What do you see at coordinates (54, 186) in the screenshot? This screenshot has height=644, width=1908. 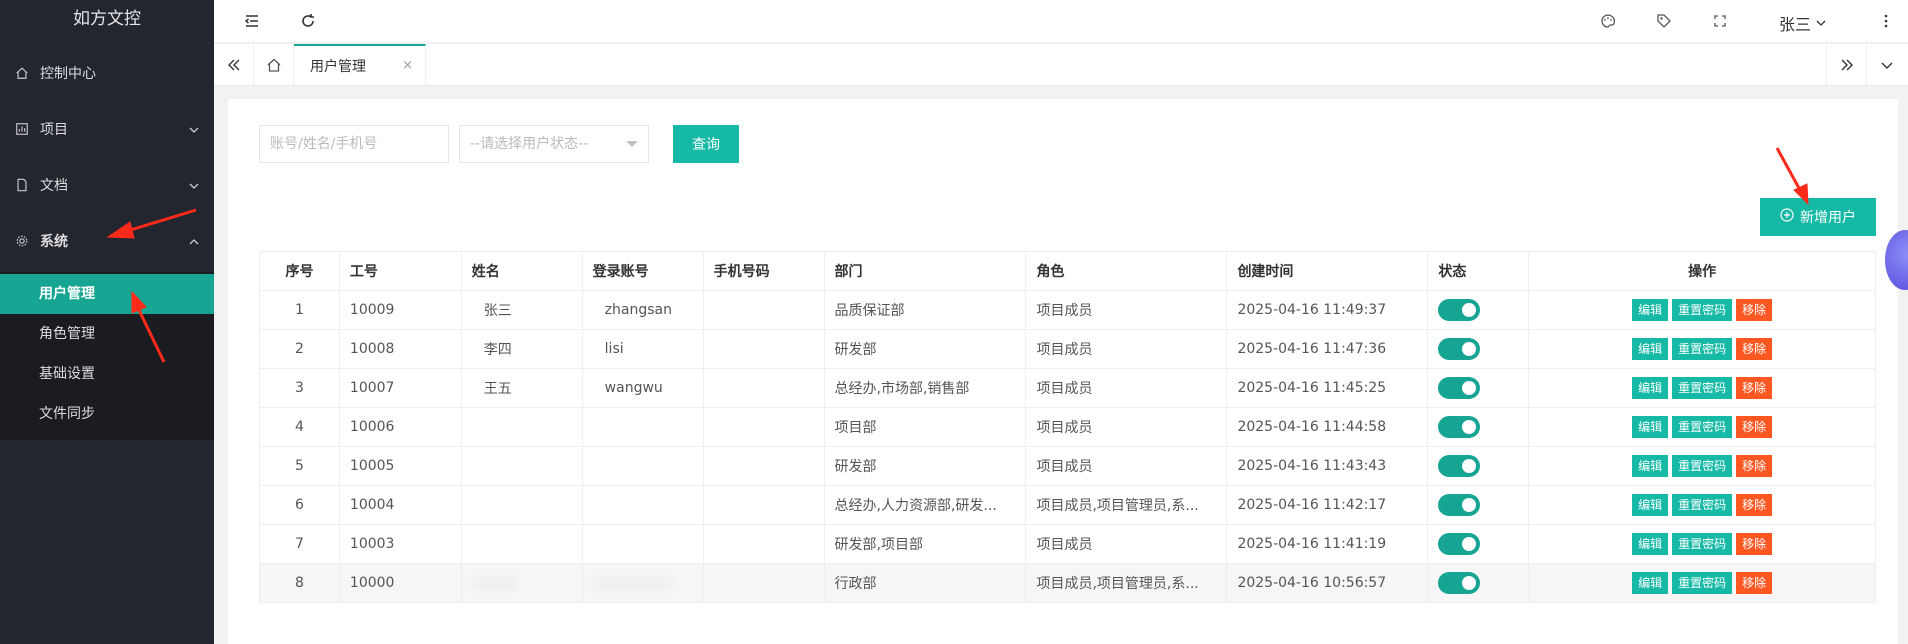 I see `sidebar-item-label: 文档` at bounding box center [54, 186].